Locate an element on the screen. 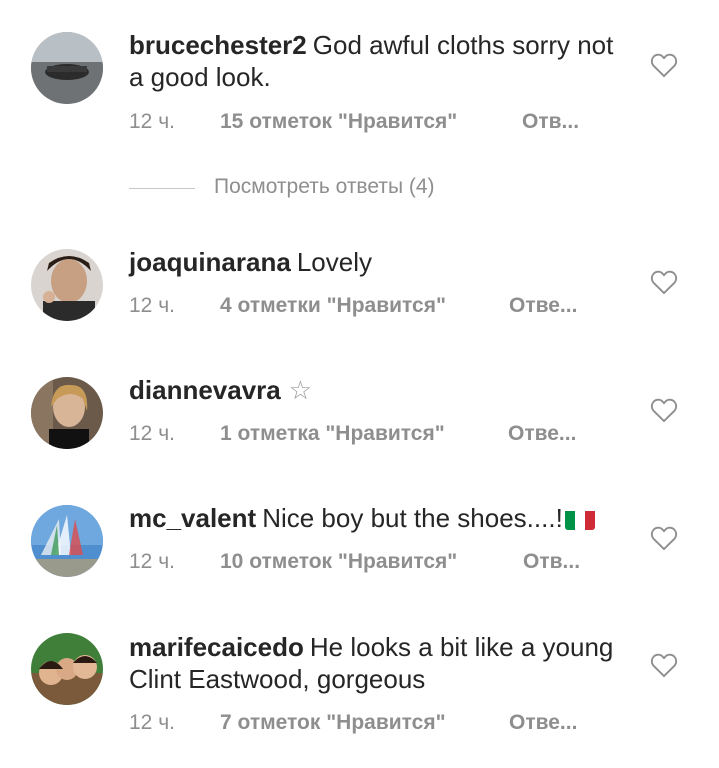 The image size is (719, 768). username: brucechester2 is located at coordinates (218, 45).